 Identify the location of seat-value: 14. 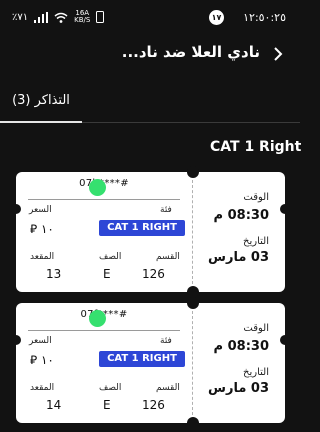
(54, 405).